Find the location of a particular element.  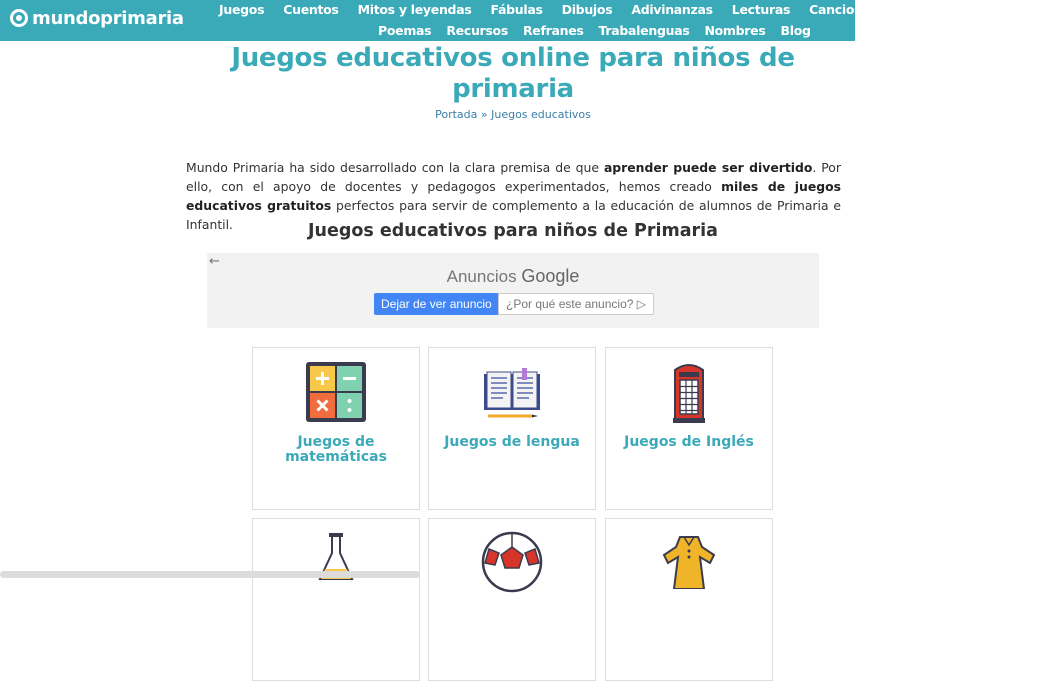

calculator-icon is located at coordinates (336, 392).